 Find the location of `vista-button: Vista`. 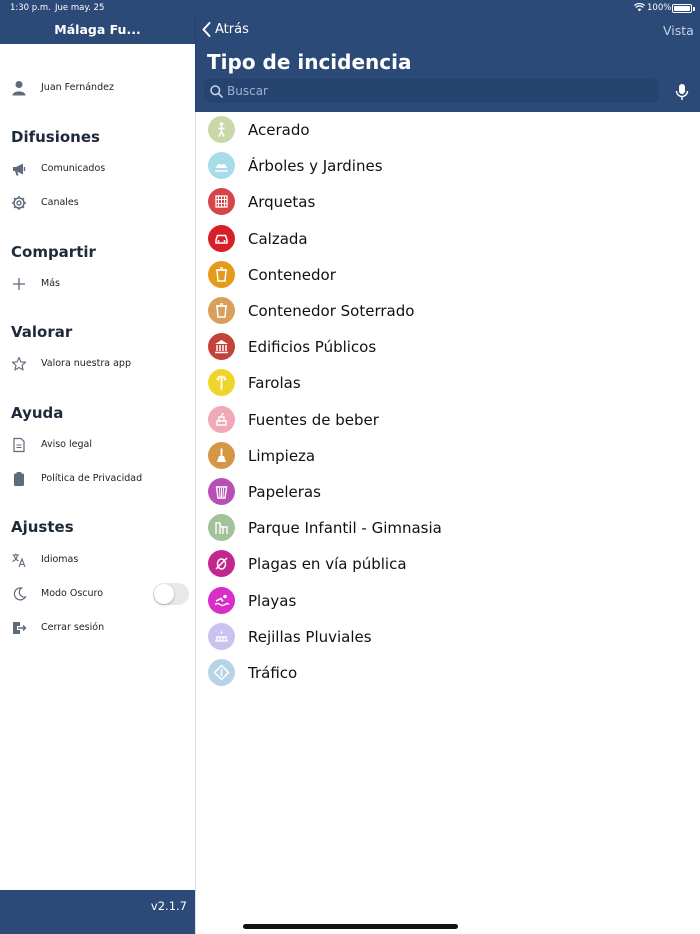

vista-button: Vista is located at coordinates (678, 30).